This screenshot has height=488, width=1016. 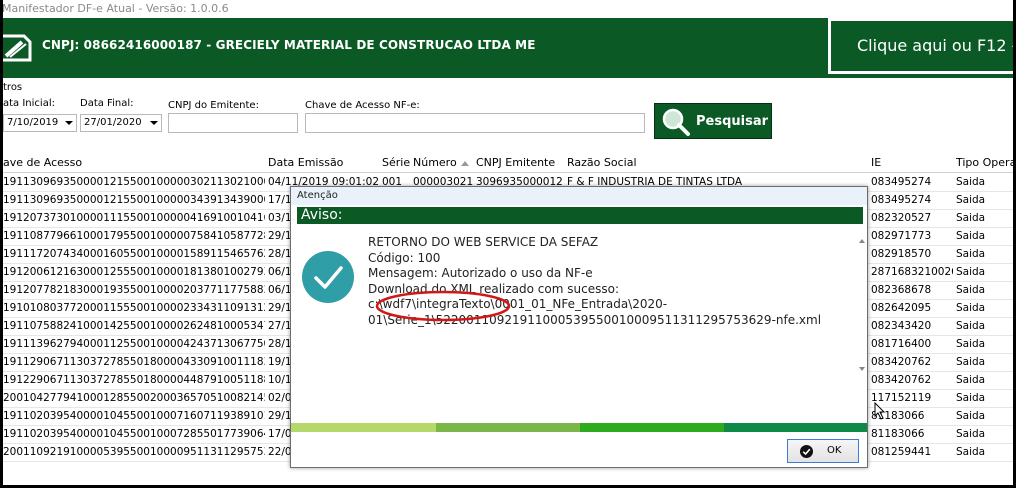 I want to click on message-line: Código: 100, so click(x=404, y=257).